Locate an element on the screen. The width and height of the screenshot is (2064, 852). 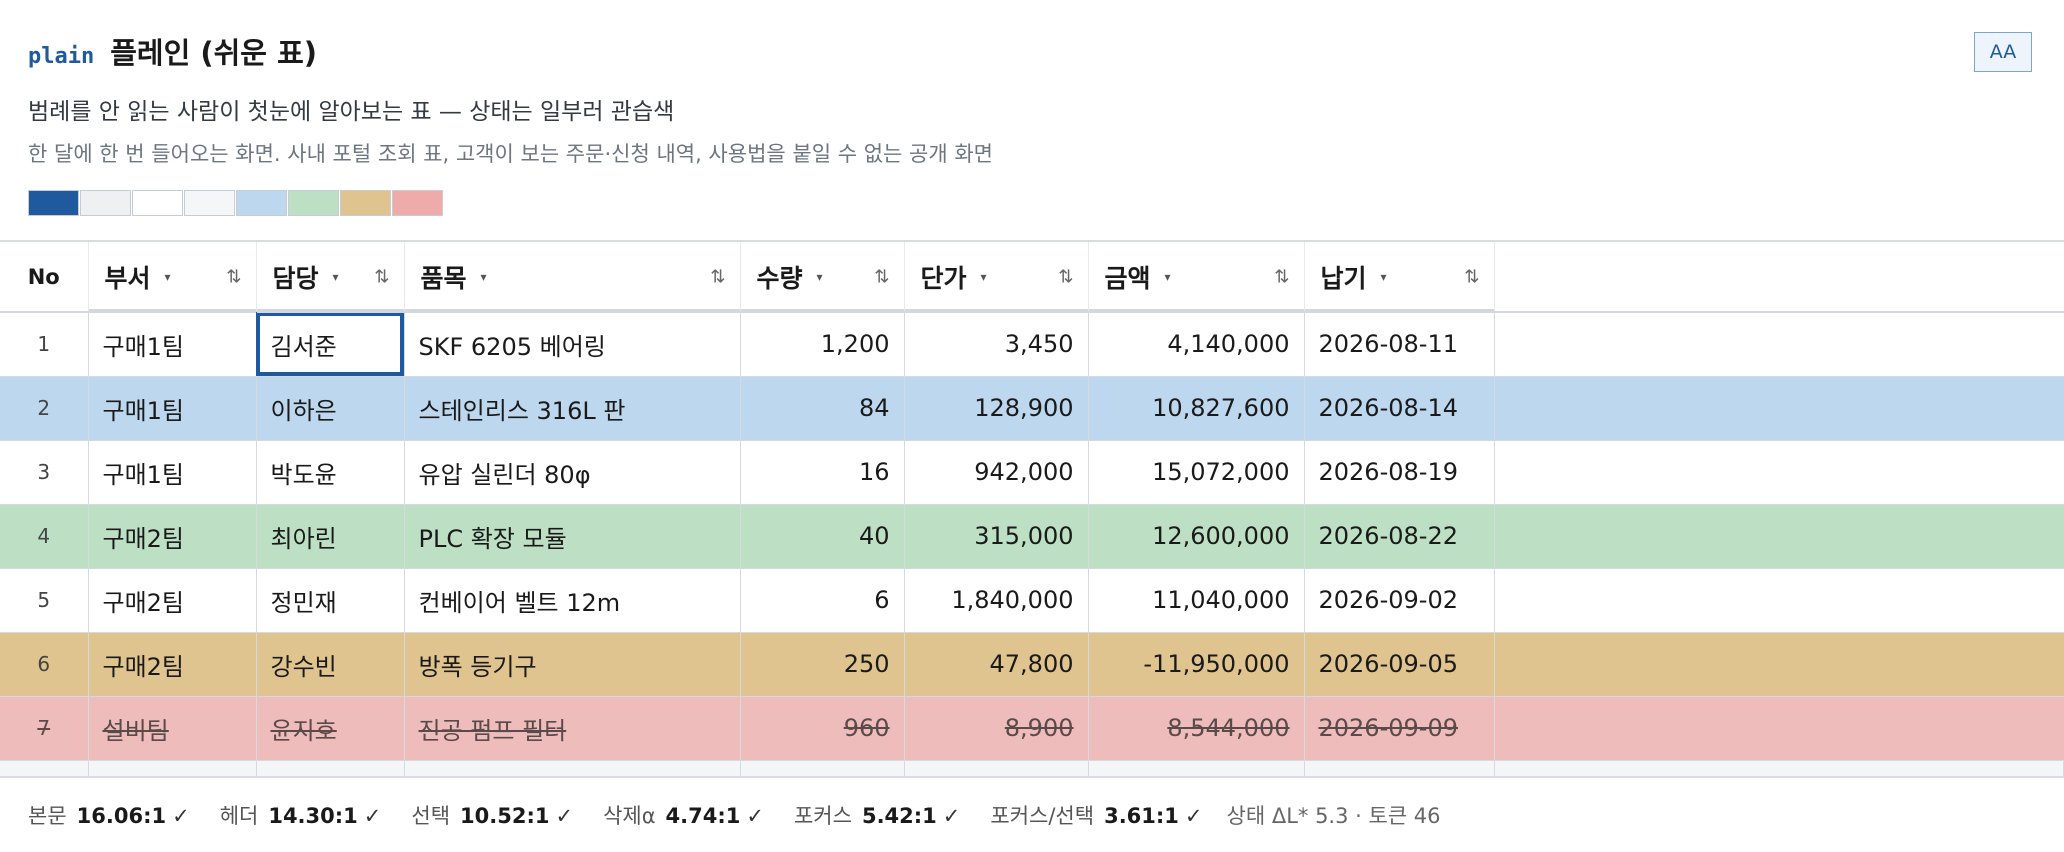
cell-due: 2026-08-19 is located at coordinates (1399, 472).